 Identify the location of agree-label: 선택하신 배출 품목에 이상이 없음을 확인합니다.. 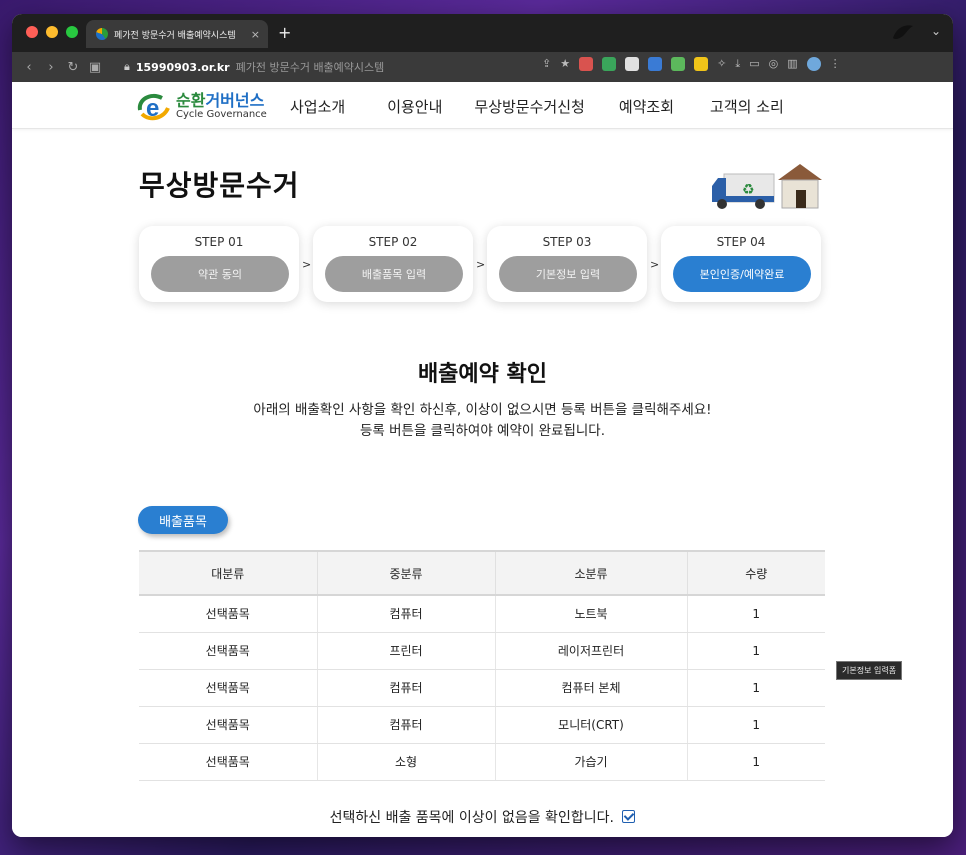
(471, 818).